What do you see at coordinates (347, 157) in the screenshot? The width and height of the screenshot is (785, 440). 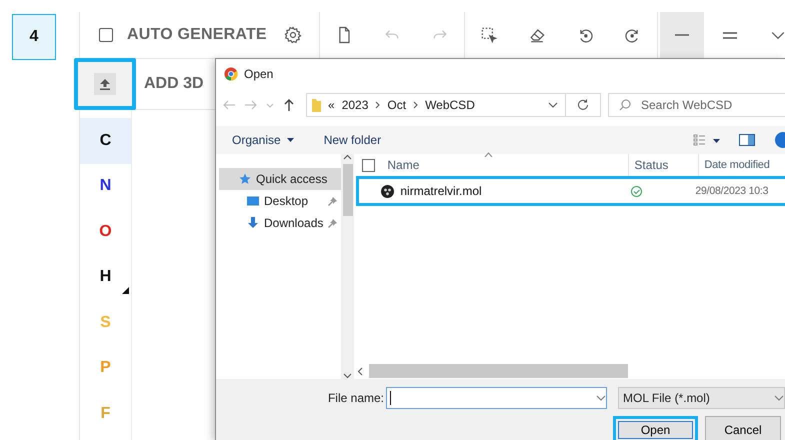 I see `scroll-up-icon` at bounding box center [347, 157].